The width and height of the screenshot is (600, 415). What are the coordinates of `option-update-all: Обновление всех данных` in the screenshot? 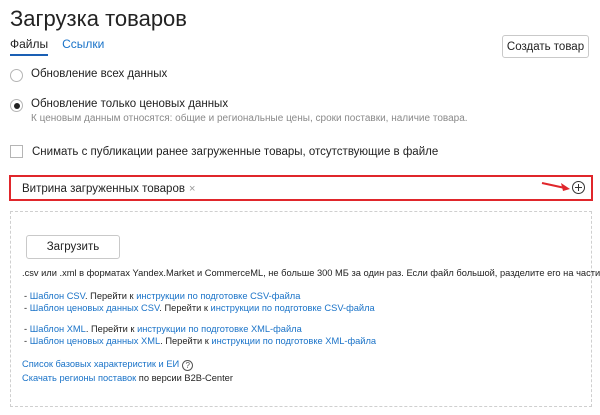 It's located at (88, 75).